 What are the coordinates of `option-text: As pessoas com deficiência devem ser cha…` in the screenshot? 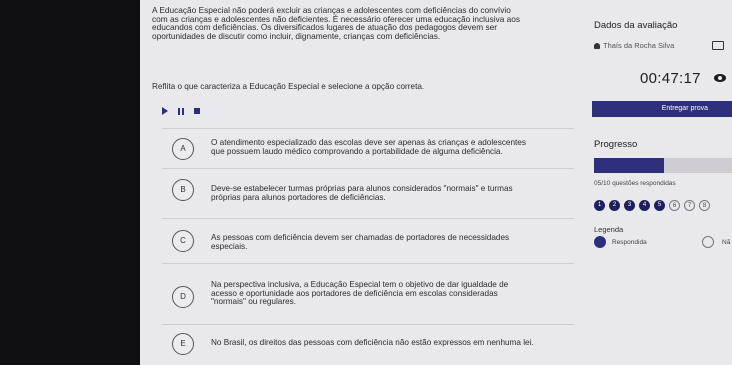 It's located at (386, 242).